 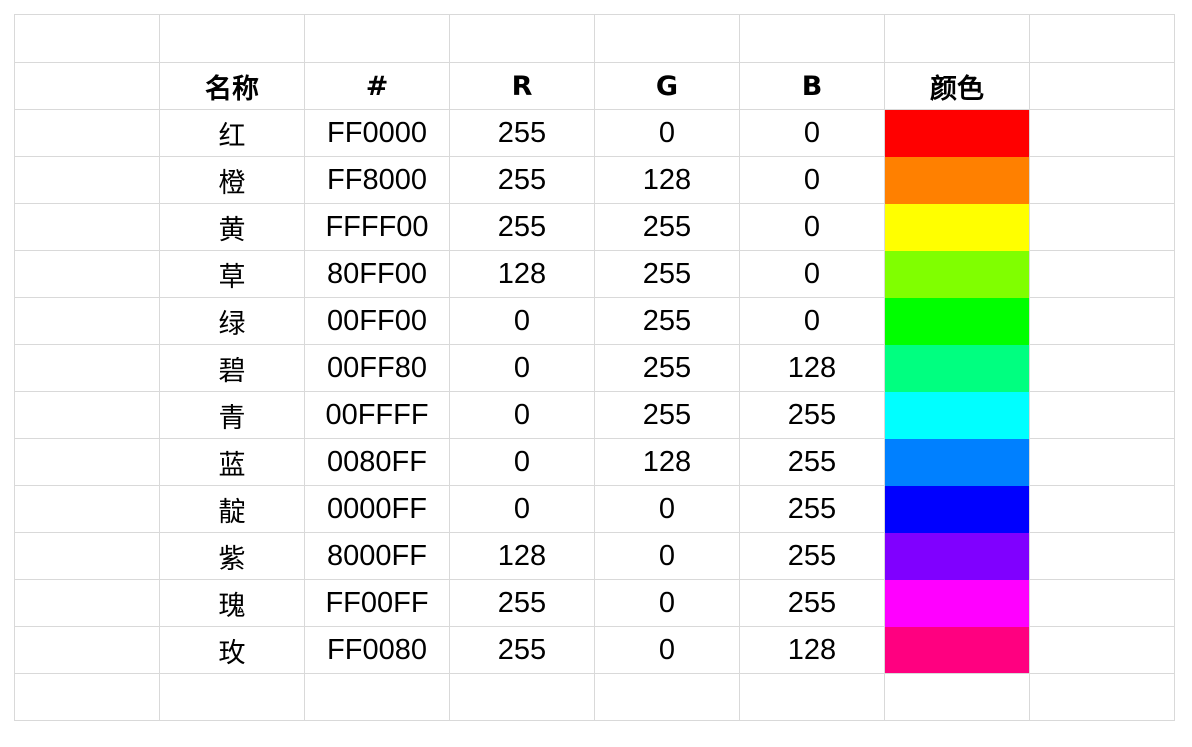 I want to click on hex-cell: FF00FF, so click(x=377, y=603).